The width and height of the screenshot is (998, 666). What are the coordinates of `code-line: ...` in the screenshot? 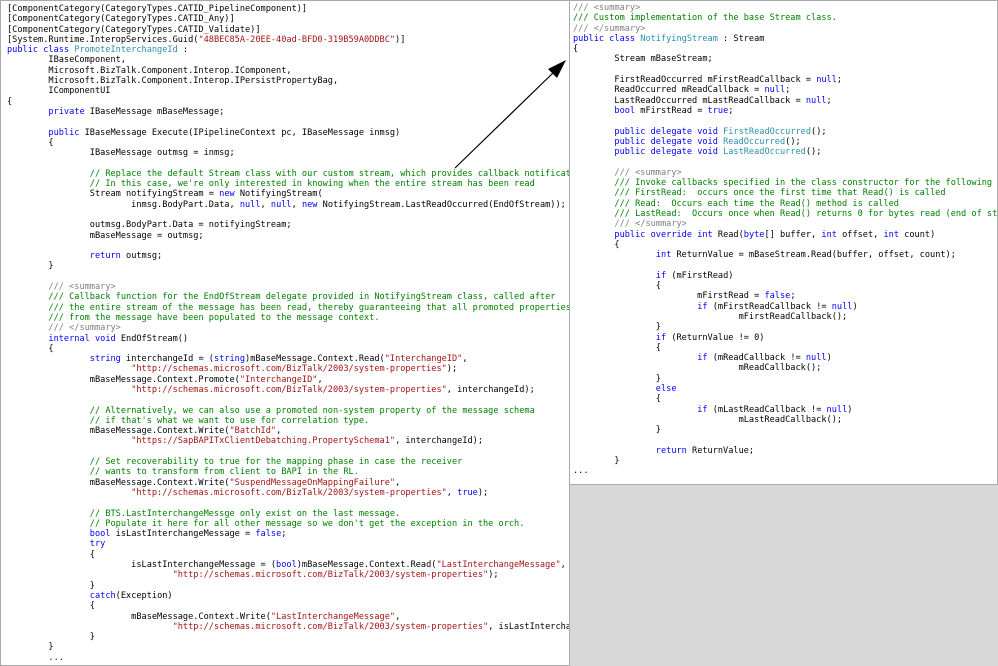 It's located at (785, 471).